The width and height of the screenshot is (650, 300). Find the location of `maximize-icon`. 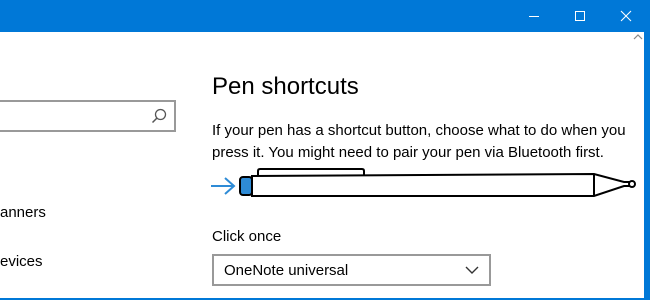

maximize-icon is located at coordinates (580, 16).